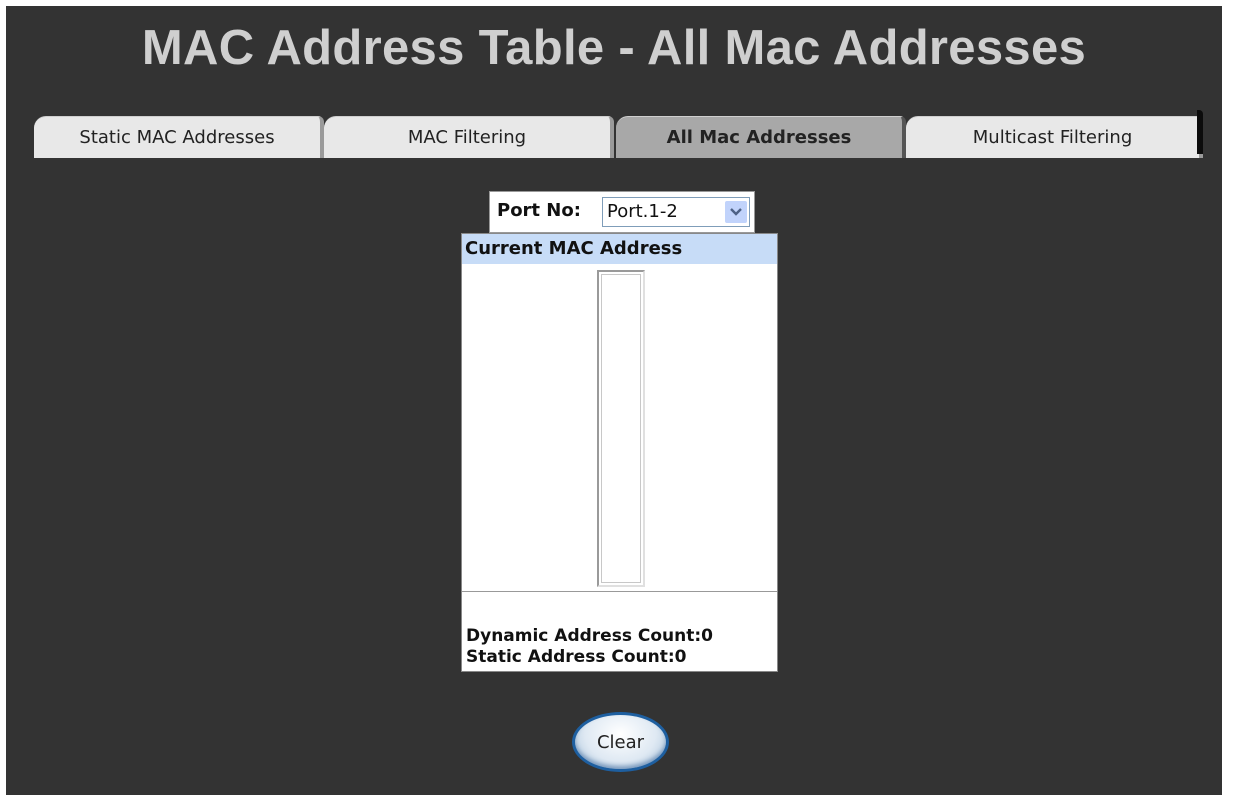 The height and width of the screenshot is (801, 1233). Describe the element at coordinates (1200, 132) in the screenshot. I see `tab-bar-end` at that location.